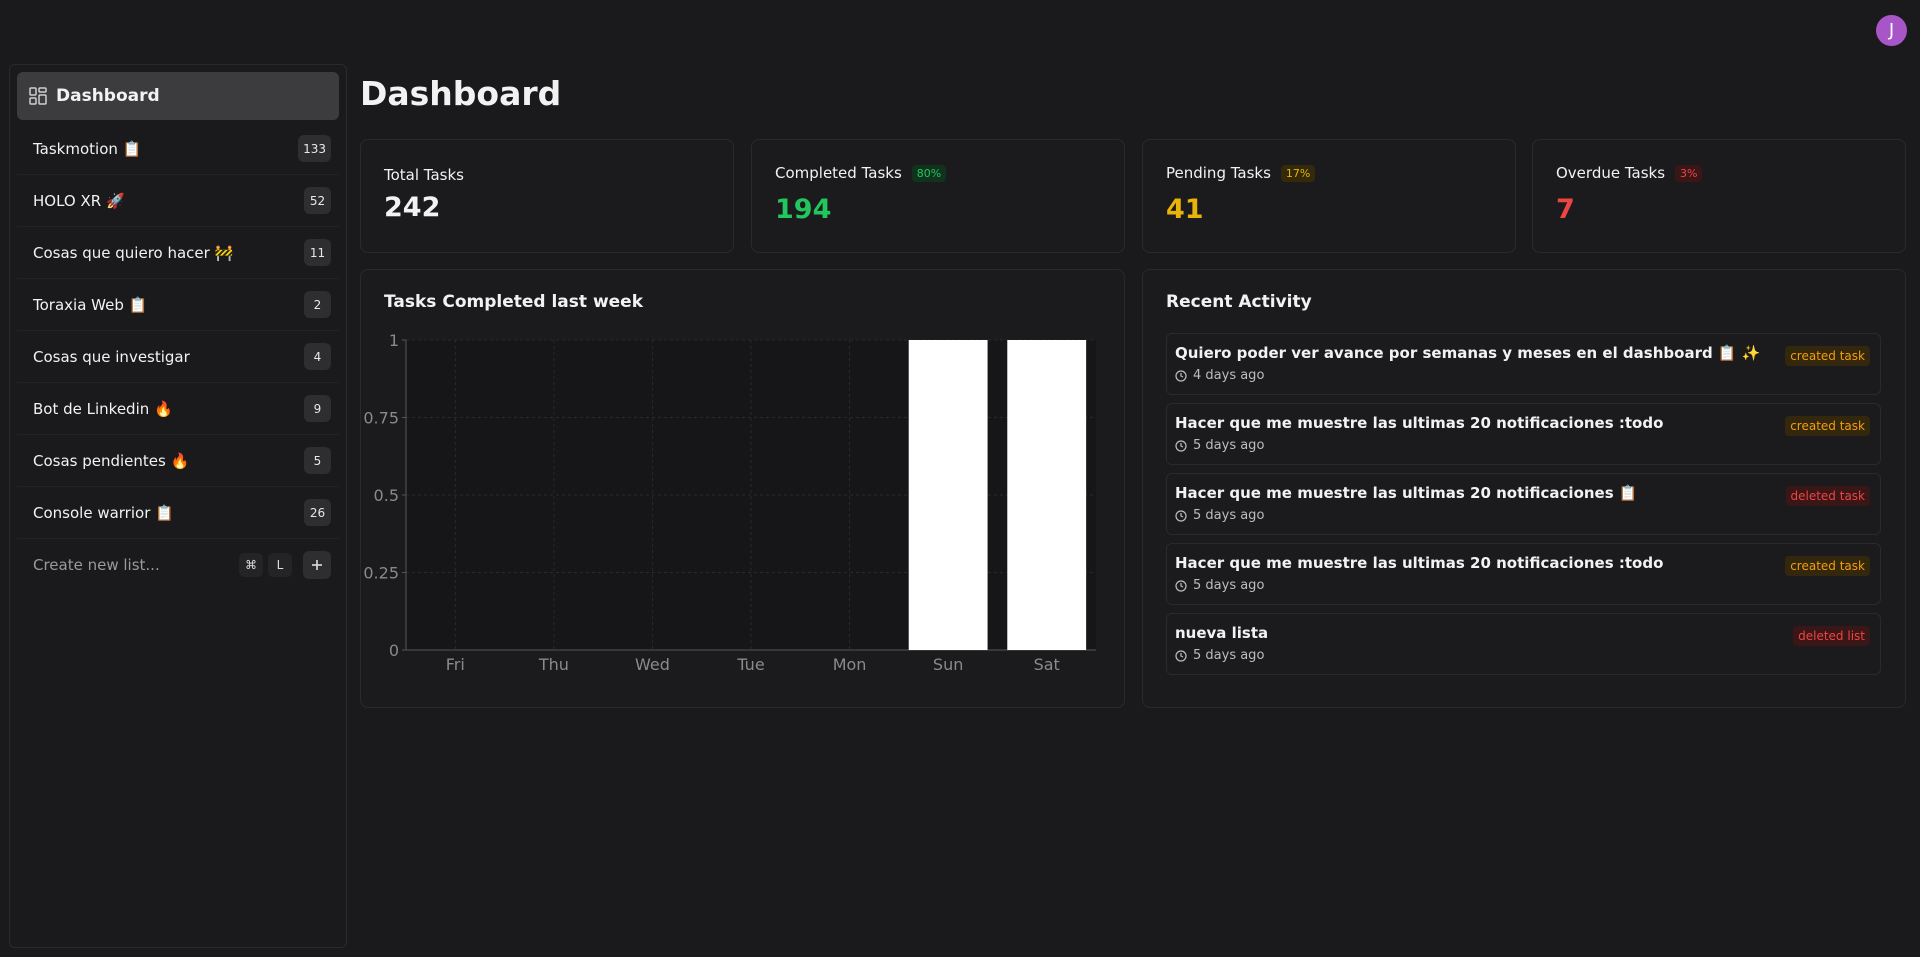 This screenshot has height=957, width=1920. Describe the element at coordinates (1239, 302) in the screenshot. I see `recent-activity-title: Recent Activity` at that location.